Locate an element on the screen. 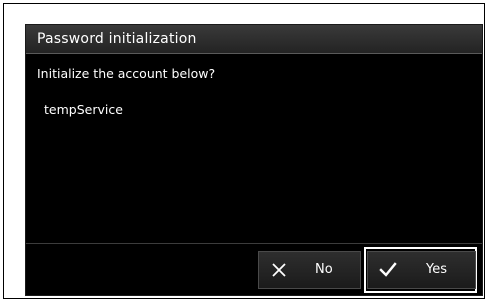 This screenshot has width=490, height=304. dialog-title: Password initialization is located at coordinates (117, 39).